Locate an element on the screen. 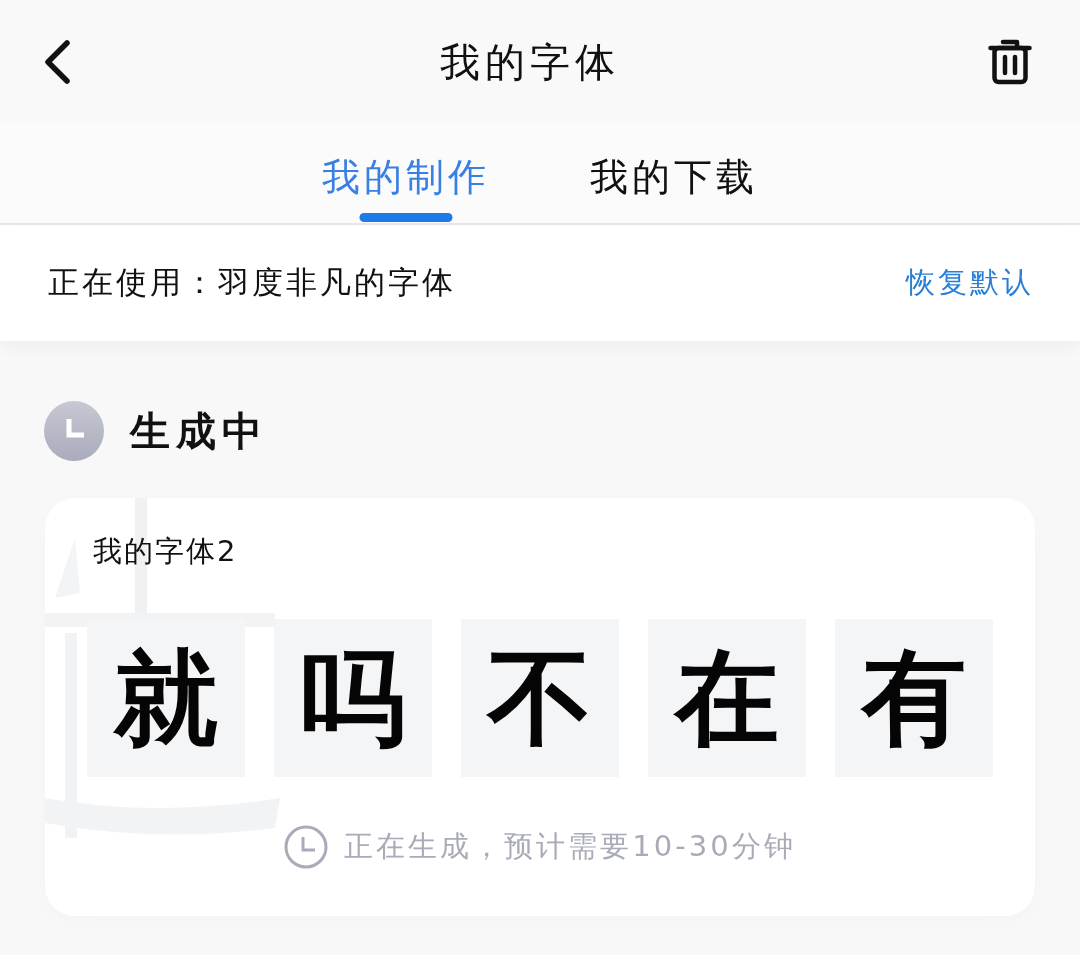 The width and height of the screenshot is (1080, 955). font-name: 我的字体2 is located at coordinates (165, 551).